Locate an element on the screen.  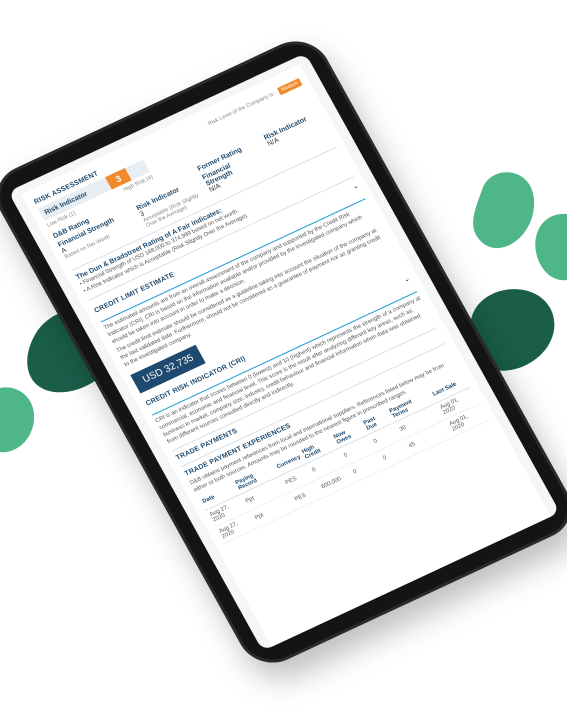
risk-level-label: Risk Level of the Company is: is located at coordinates (242, 109).